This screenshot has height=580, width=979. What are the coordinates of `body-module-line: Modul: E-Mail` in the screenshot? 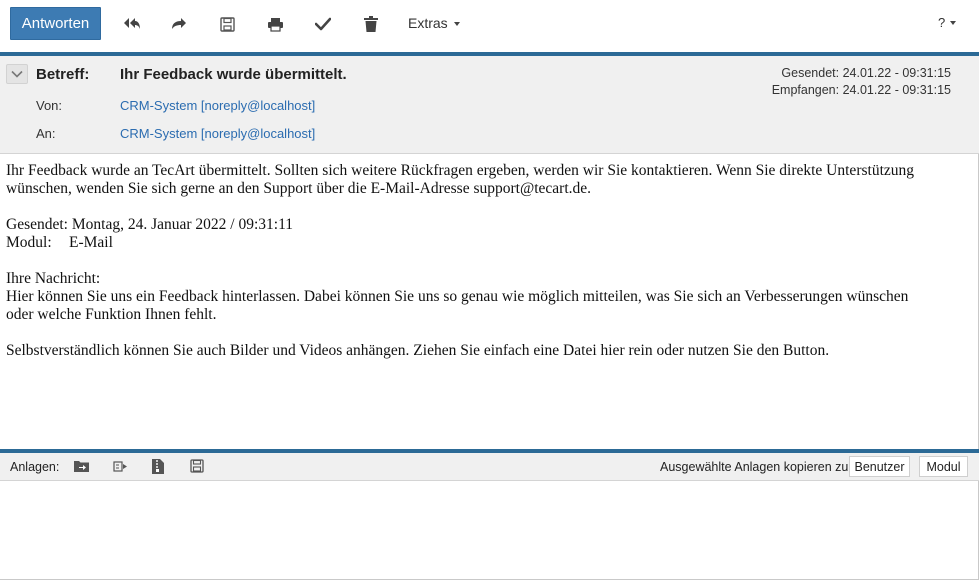 It's located at (486, 243).